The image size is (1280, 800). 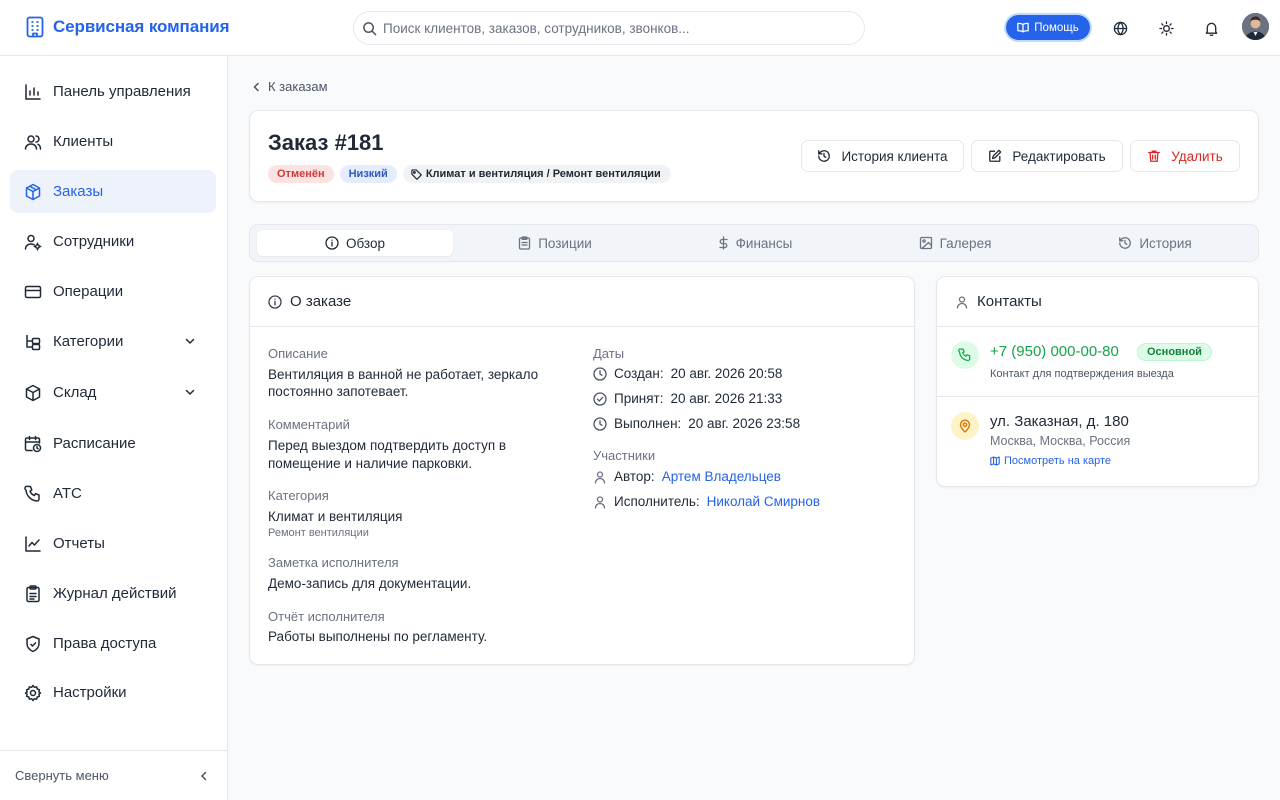 I want to click on created-value: 20 авг. 2026 20:58, so click(x=726, y=373).